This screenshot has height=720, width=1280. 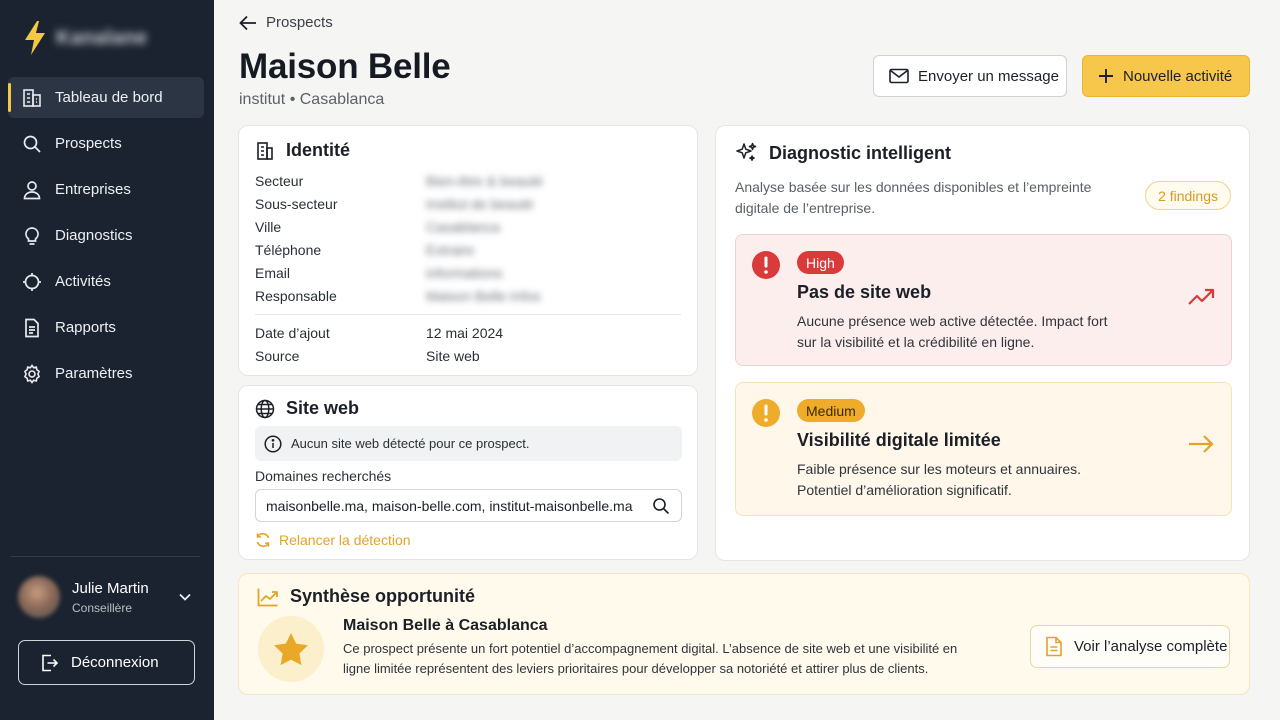 What do you see at coordinates (345, 66) in the screenshot?
I see `page-title: Maison Belle` at bounding box center [345, 66].